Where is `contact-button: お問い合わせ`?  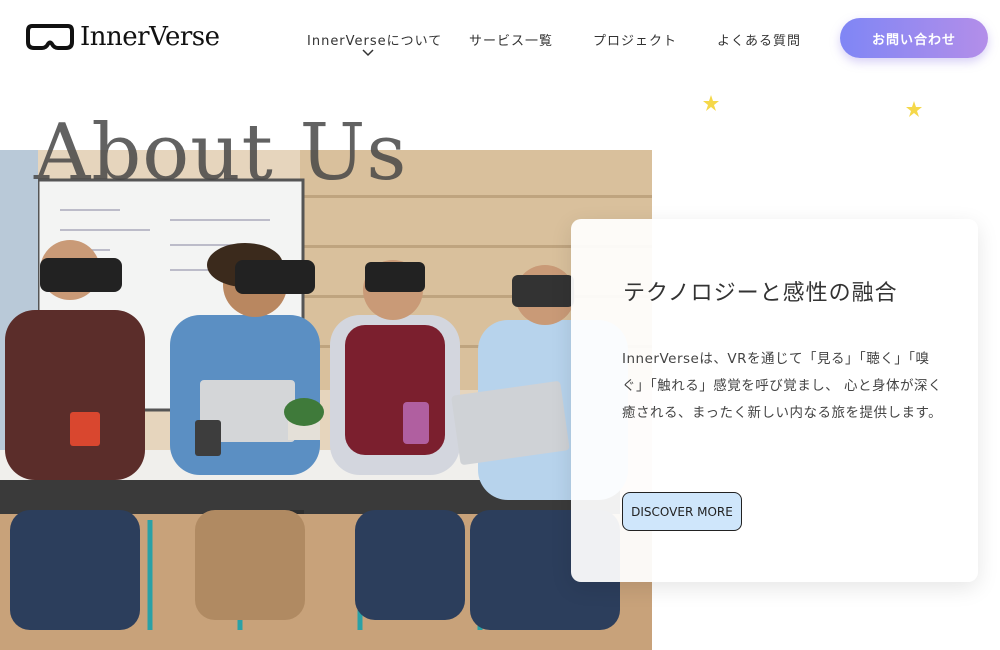
contact-button: お問い合わせ is located at coordinates (914, 38).